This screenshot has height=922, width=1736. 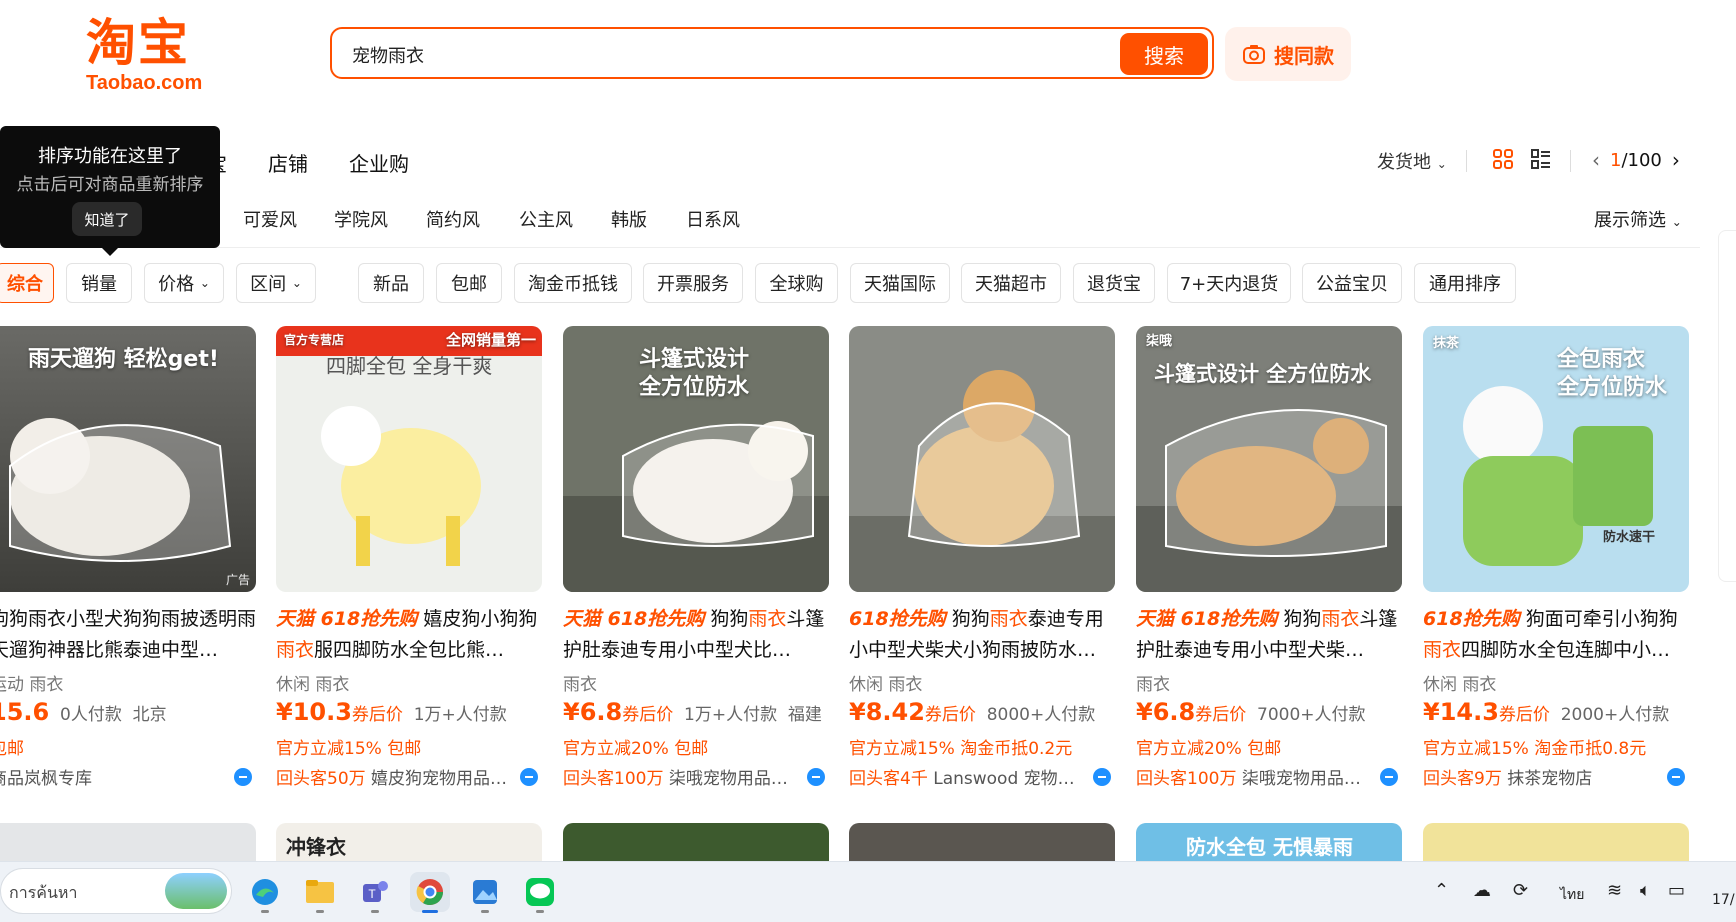 What do you see at coordinates (1638, 219) in the screenshot?
I see `show-filter-toggle: 展示筛选 ⌄` at bounding box center [1638, 219].